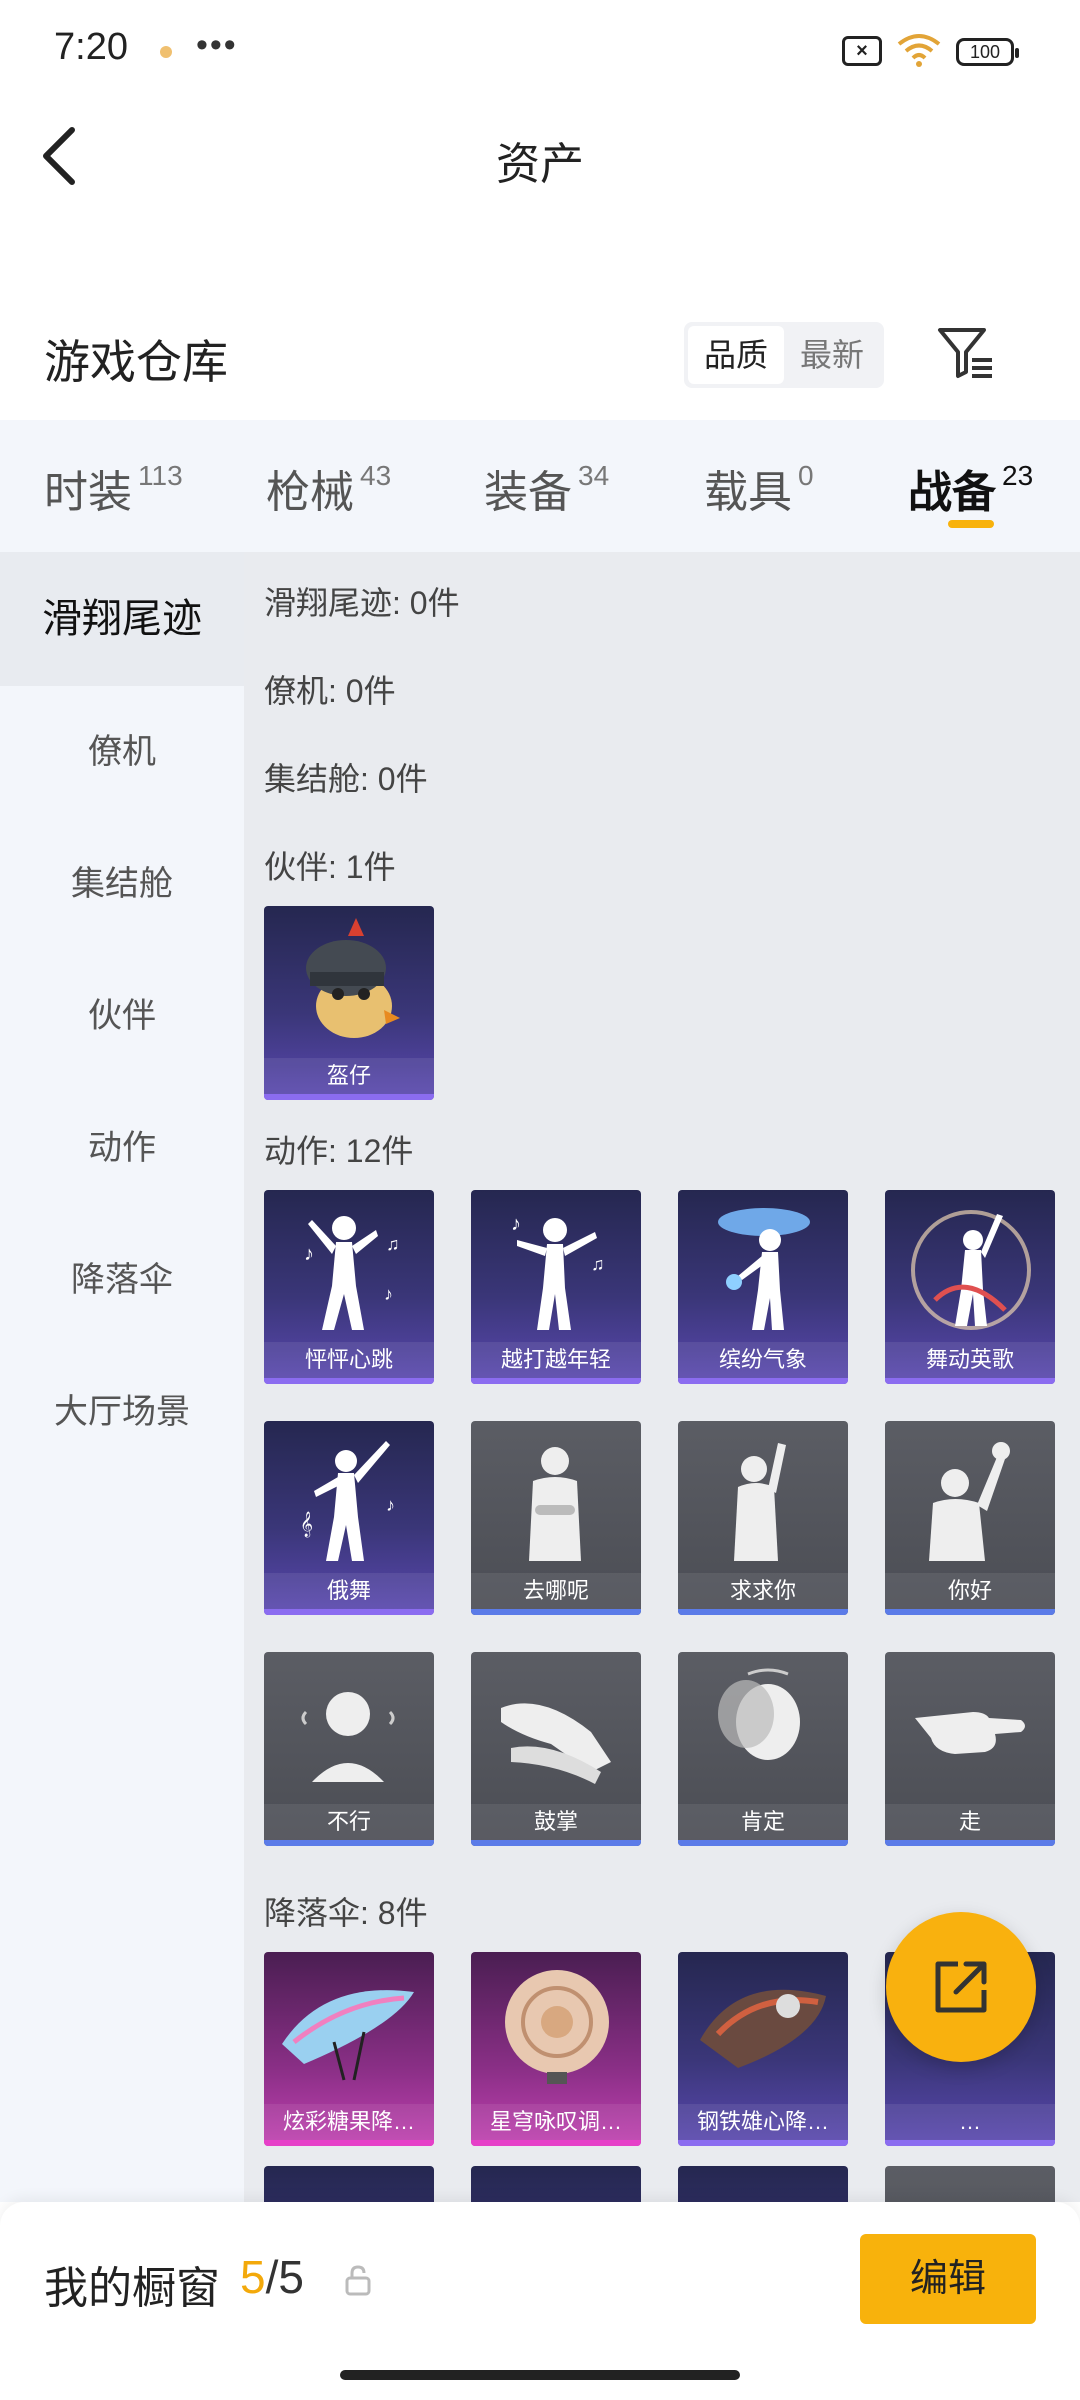  Describe the element at coordinates (122, 1280) in the screenshot. I see `side-item-parachute: 降落伞` at that location.